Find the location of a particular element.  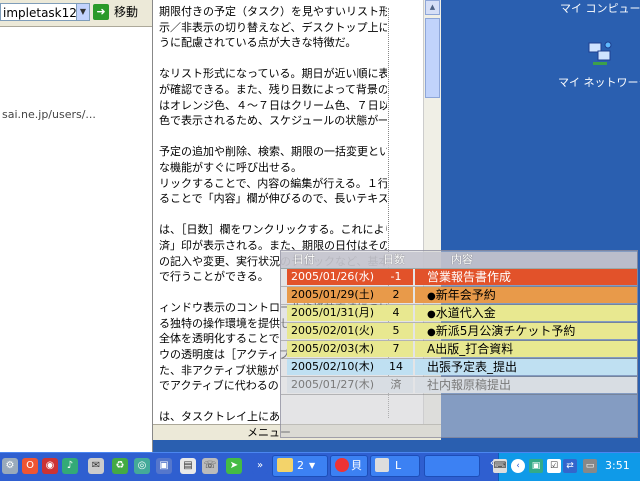

opera-icon is located at coordinates (342, 465).